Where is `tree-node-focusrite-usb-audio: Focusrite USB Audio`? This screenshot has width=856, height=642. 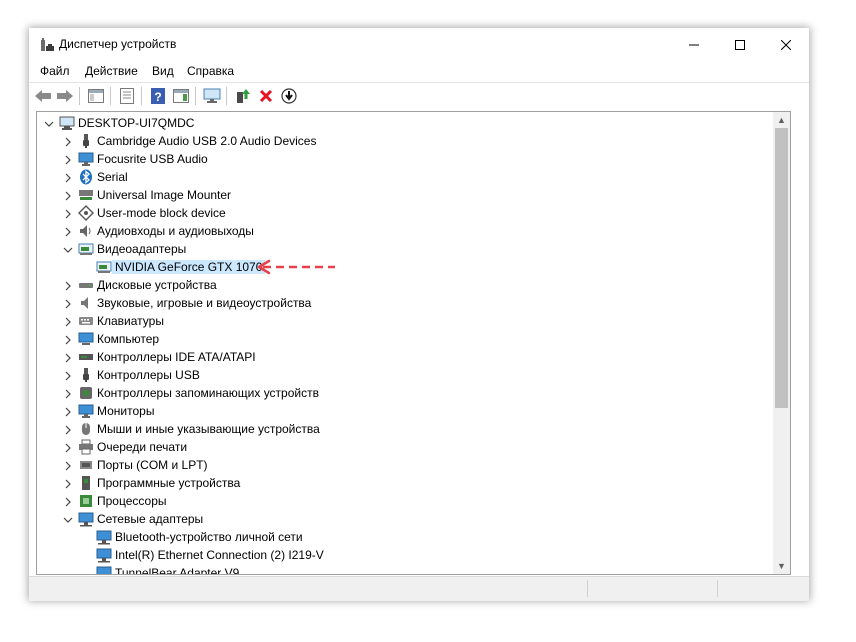
tree-node-focusrite-usb-audio: Focusrite USB Audio is located at coordinates (404, 159).